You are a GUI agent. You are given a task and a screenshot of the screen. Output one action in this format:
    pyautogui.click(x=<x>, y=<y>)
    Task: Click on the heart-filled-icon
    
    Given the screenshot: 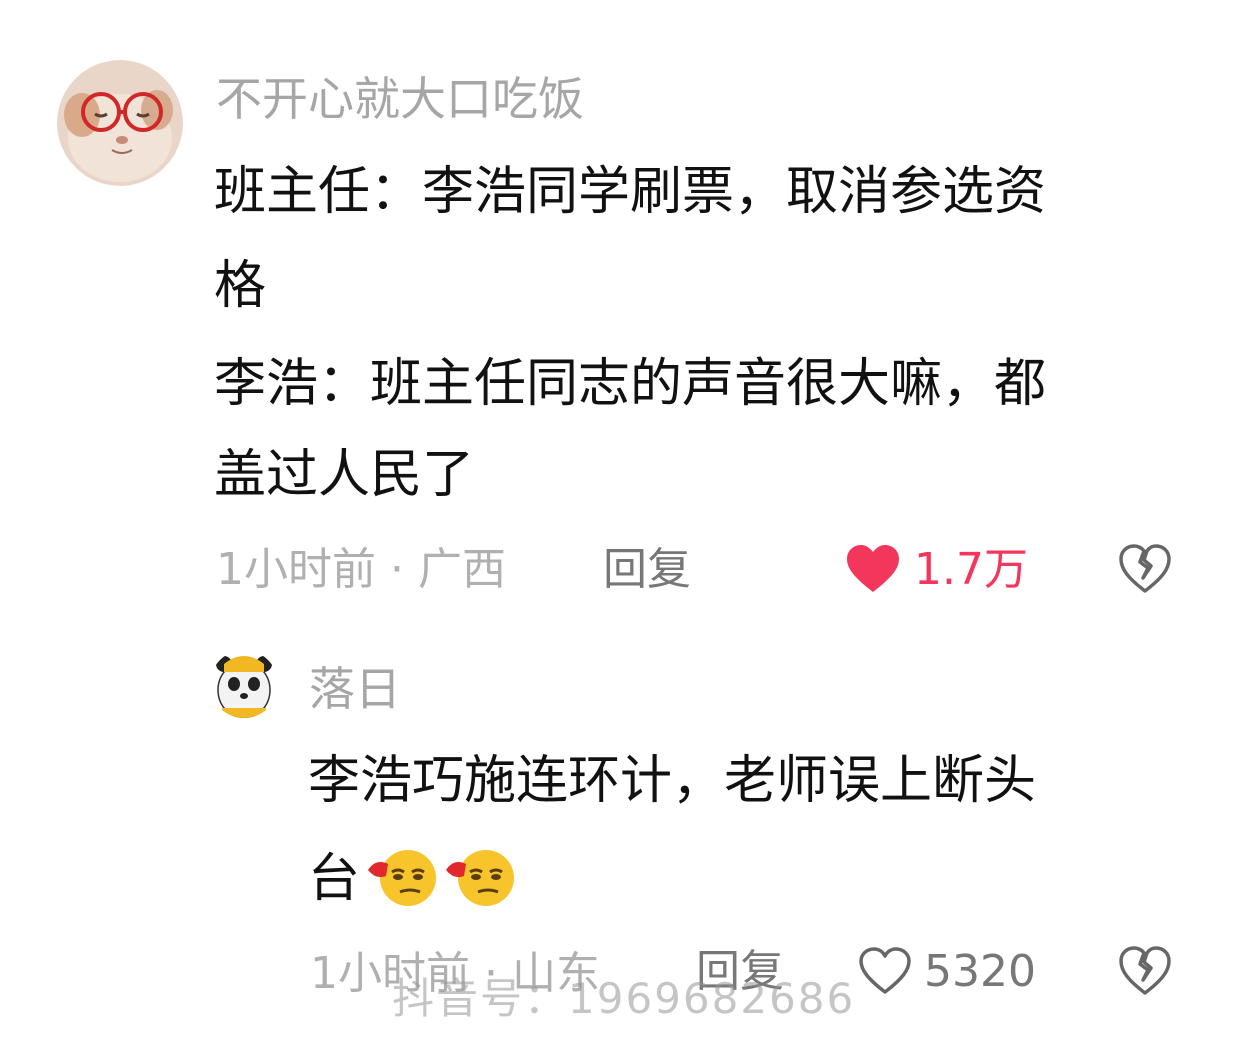 What is the action you would take?
    pyautogui.click(x=873, y=569)
    